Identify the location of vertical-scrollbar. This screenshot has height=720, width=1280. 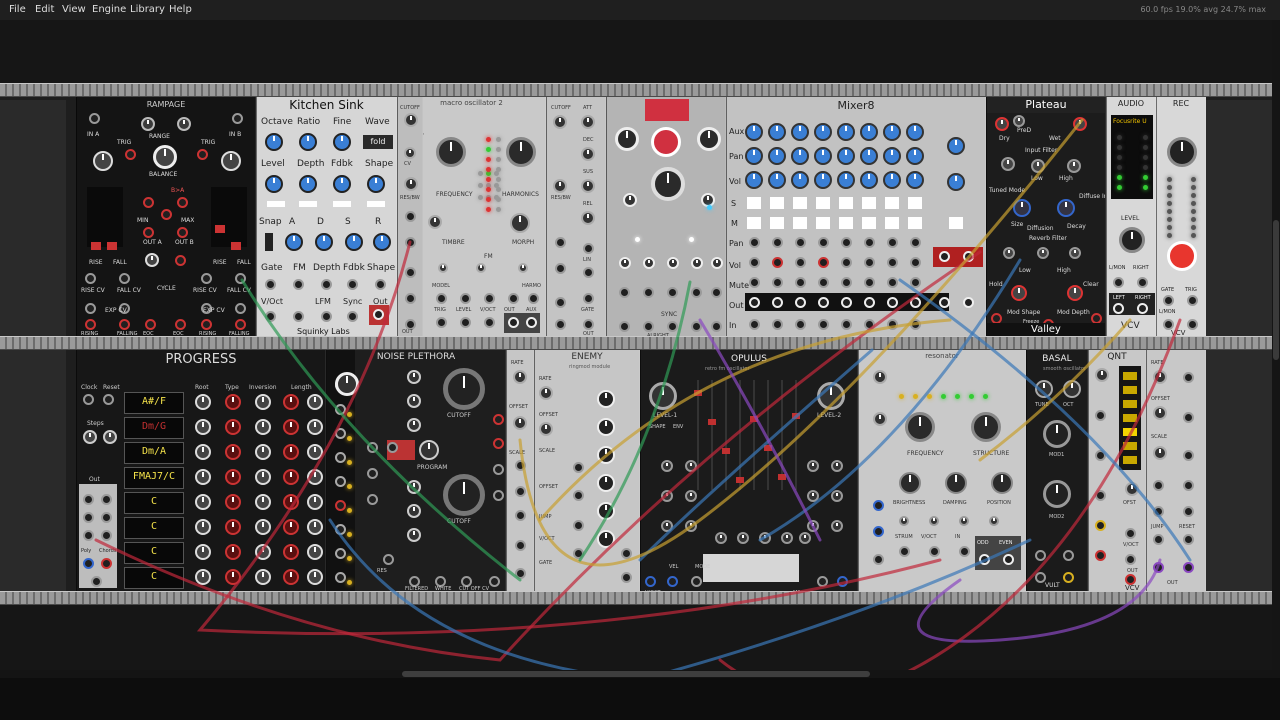
(1276, 345).